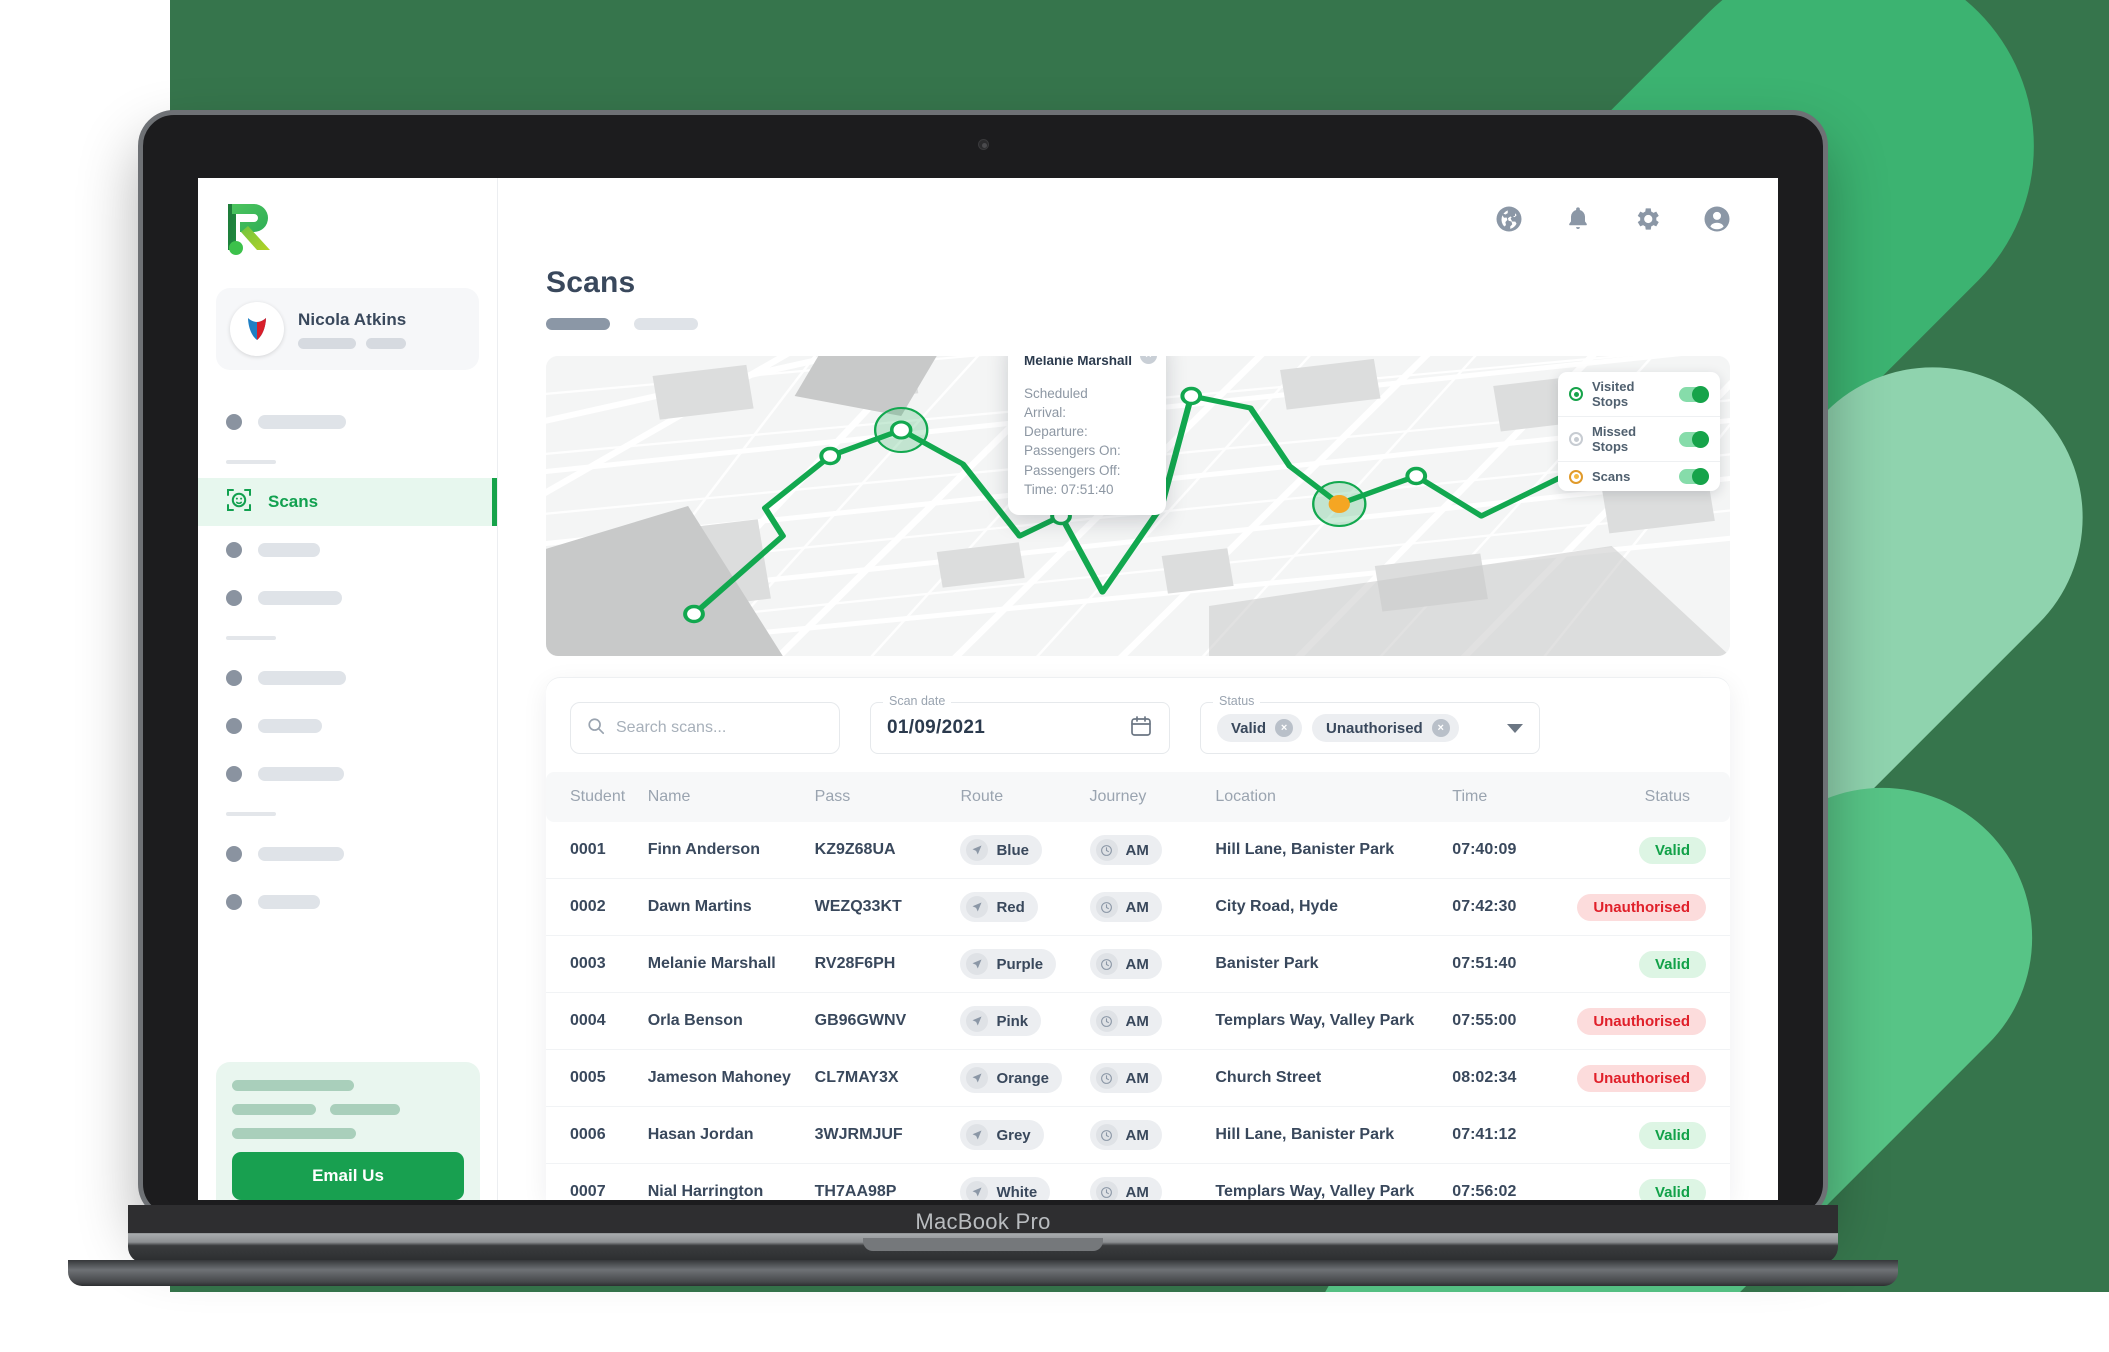  Describe the element at coordinates (1648, 797) in the screenshot. I see `column-header-status: Status` at that location.